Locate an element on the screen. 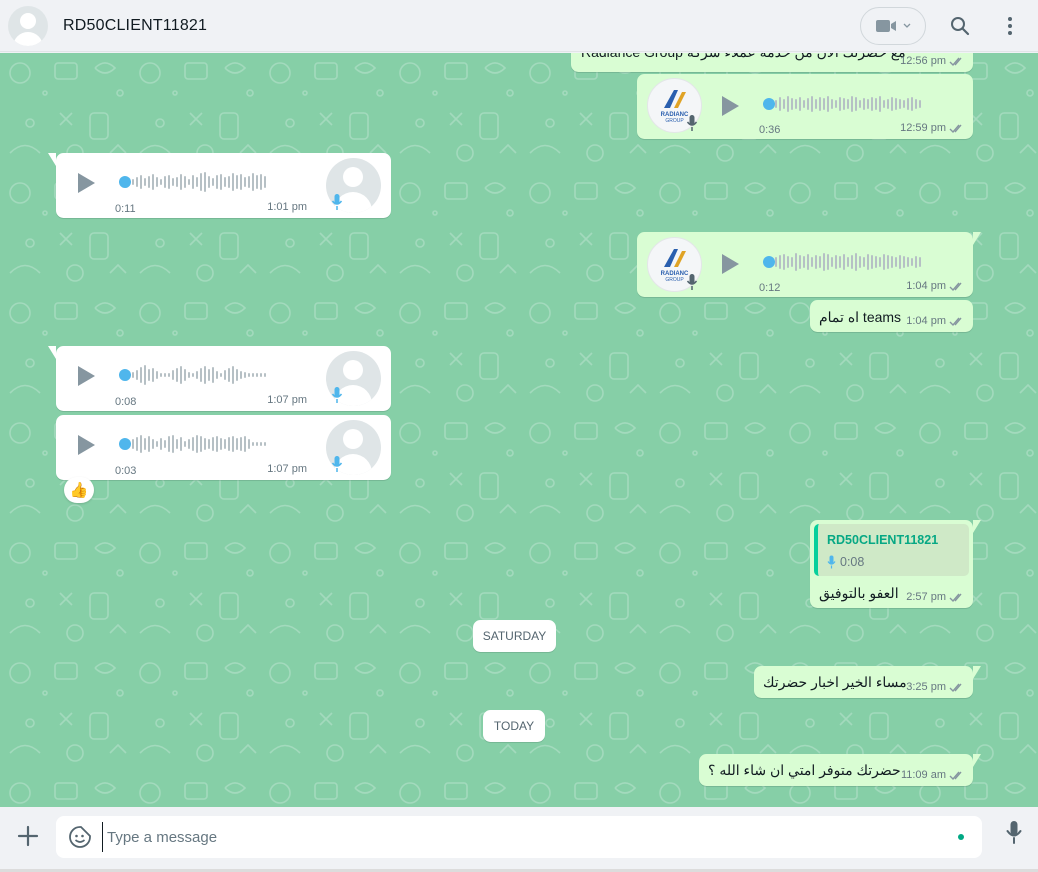 The height and width of the screenshot is (872, 1038). message-time: 12:59 pm is located at coordinates (923, 128).